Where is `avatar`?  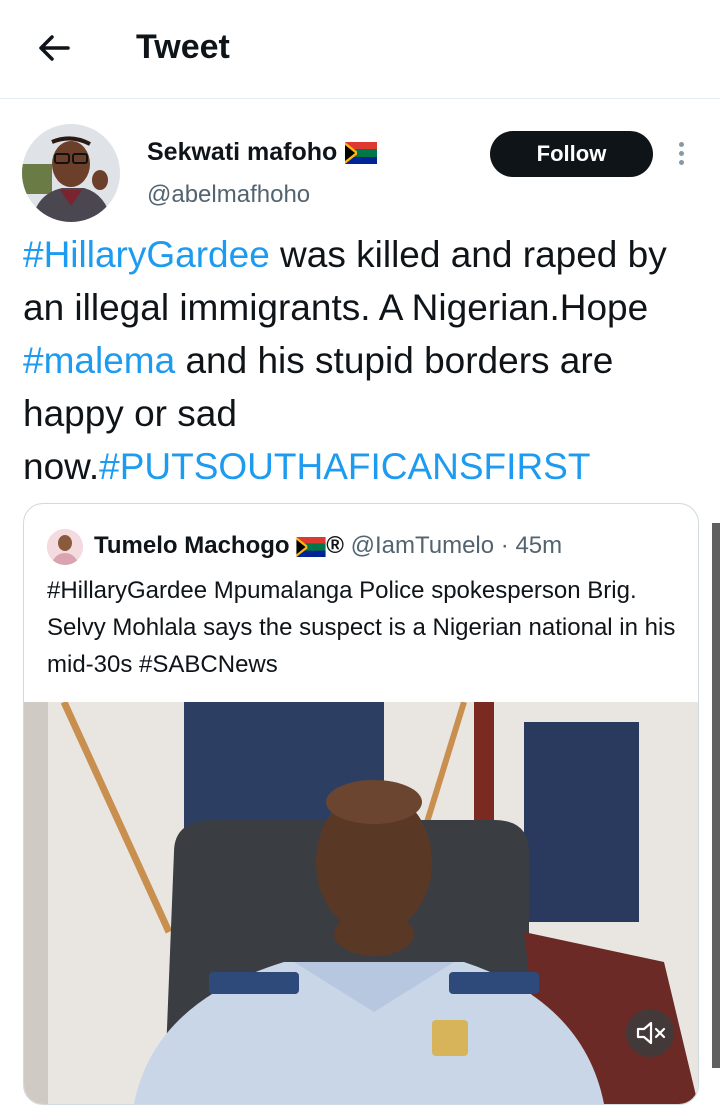 avatar is located at coordinates (71, 173).